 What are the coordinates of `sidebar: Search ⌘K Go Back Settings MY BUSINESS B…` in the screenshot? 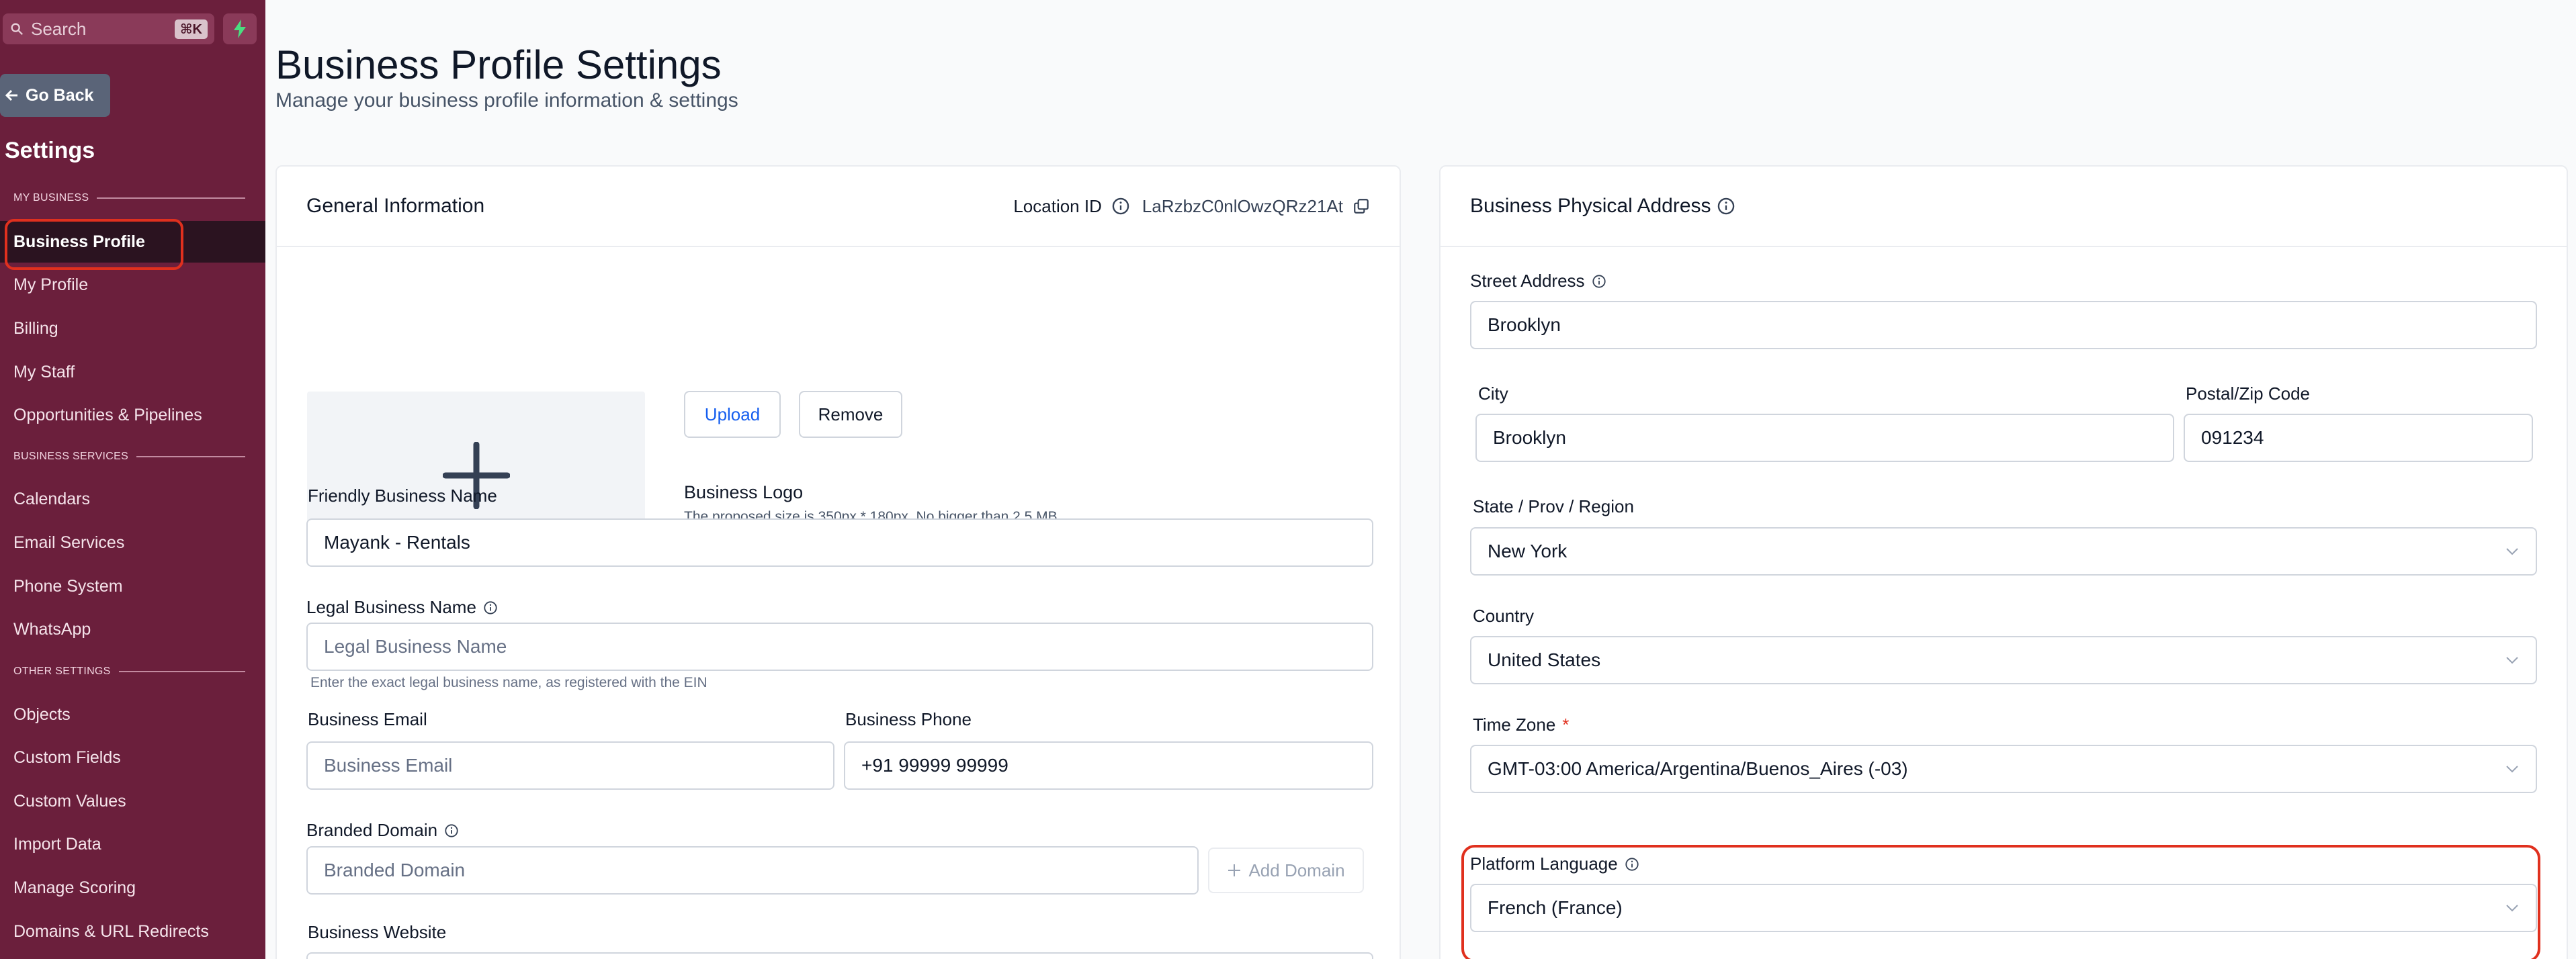 It's located at (132, 479).